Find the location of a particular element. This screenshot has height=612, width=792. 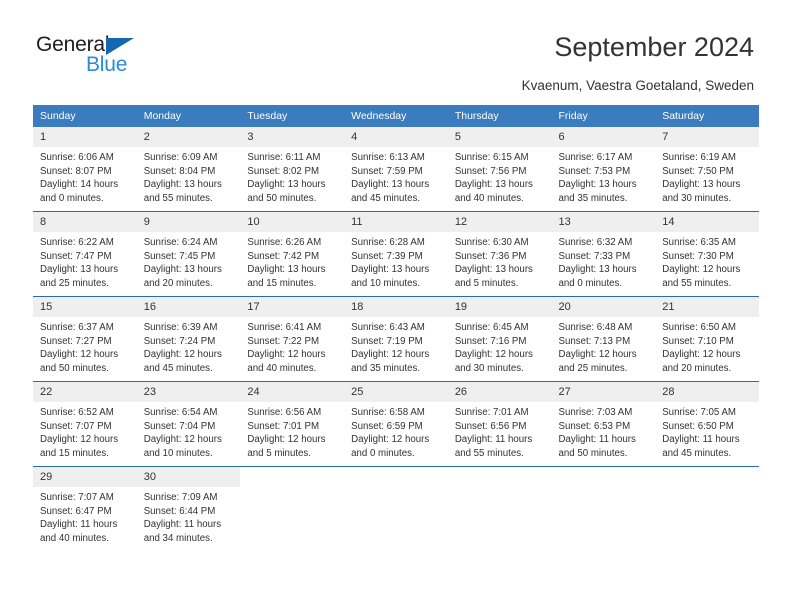

sunset-text: Sunset: 7:50 PM is located at coordinates (698, 171).